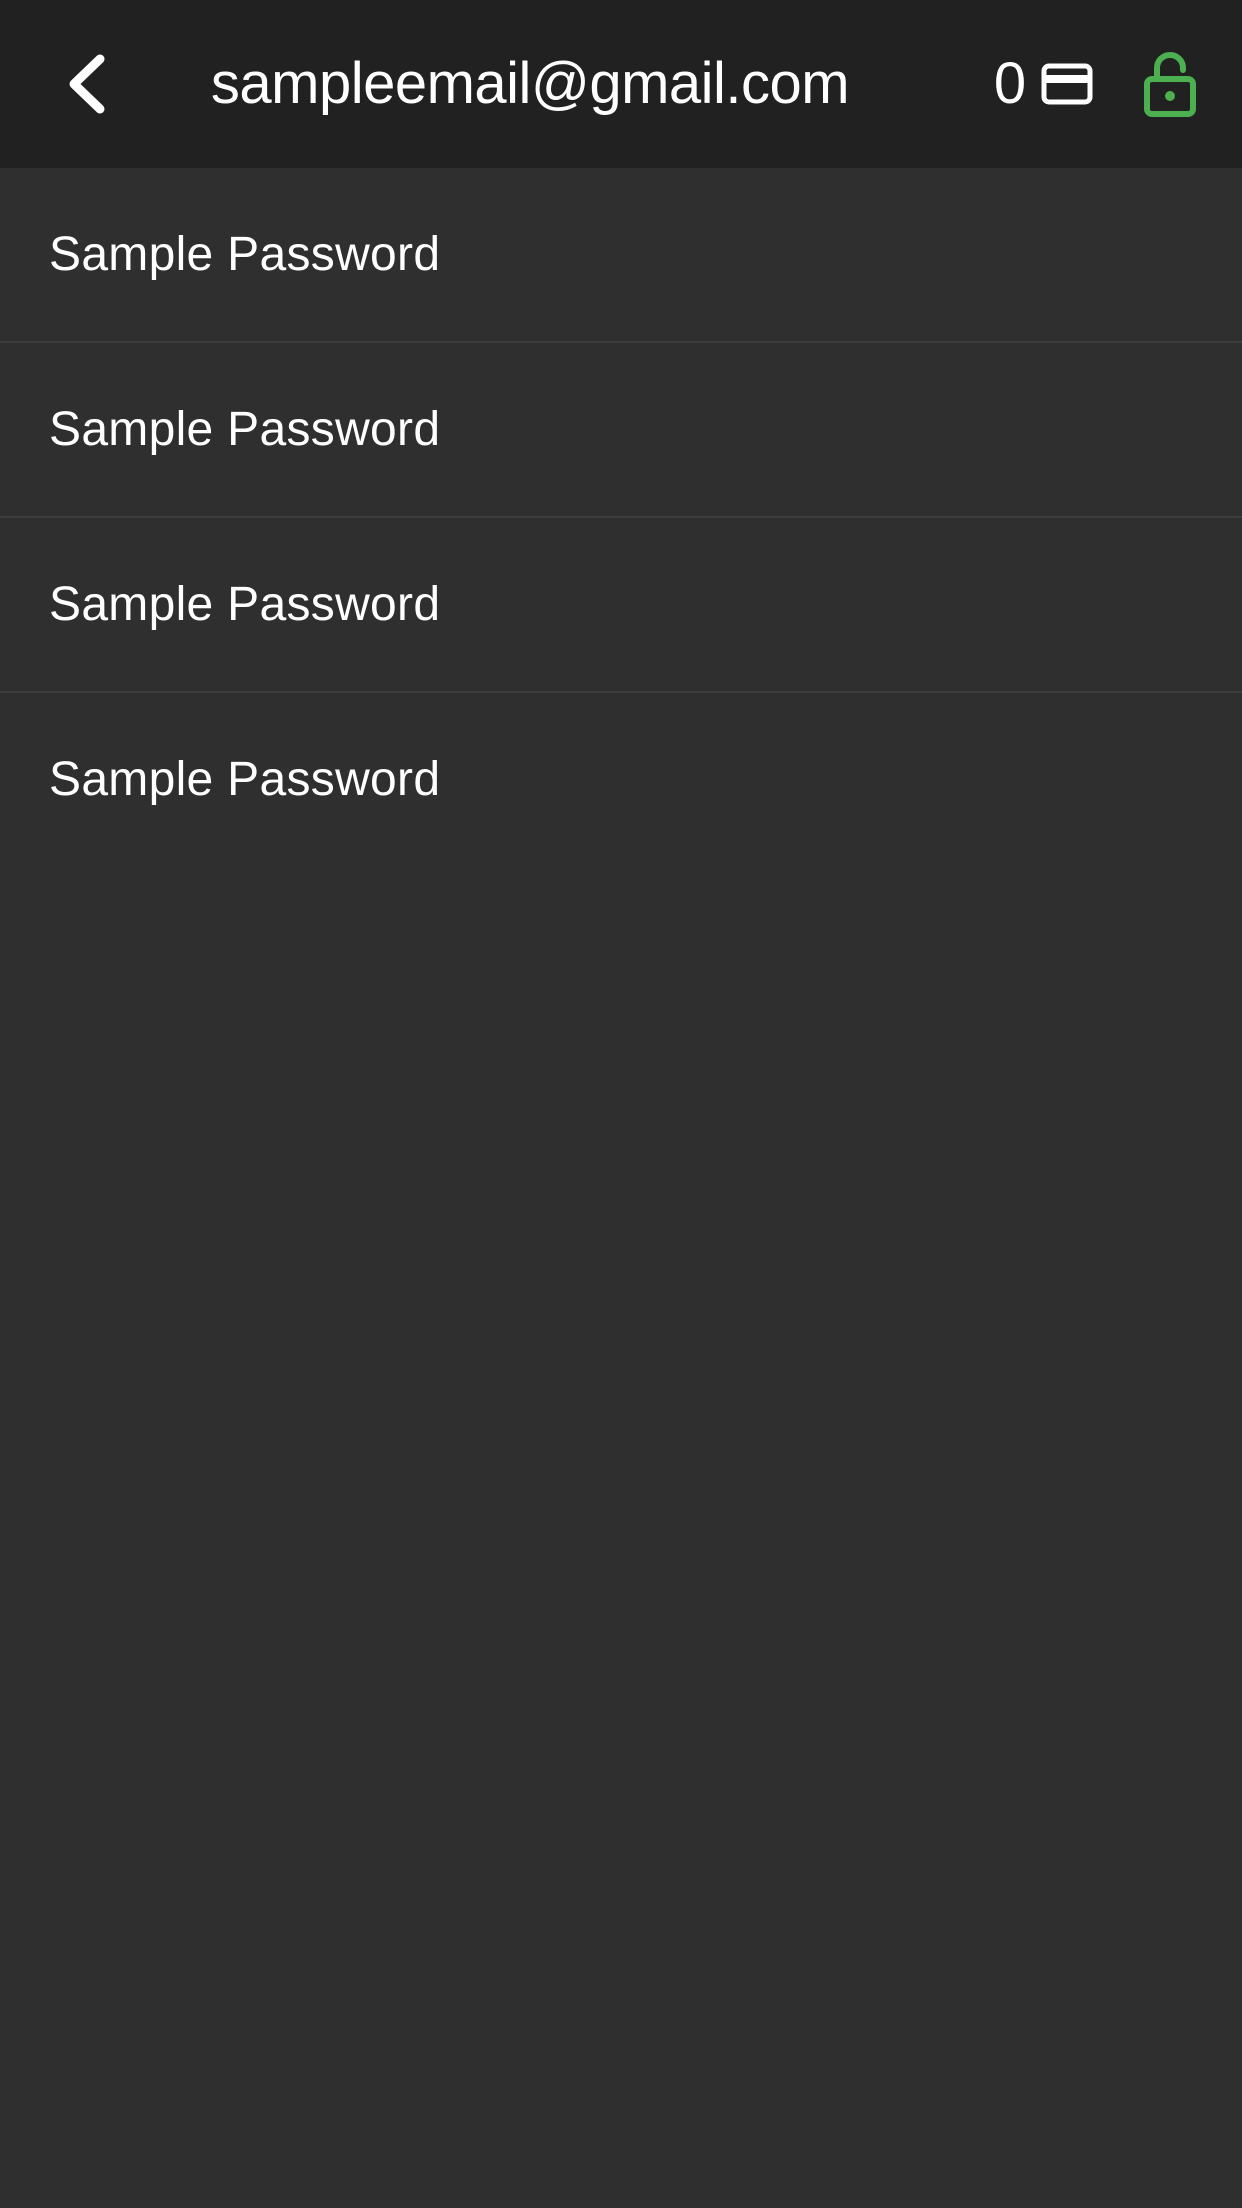 This screenshot has height=2208, width=1242. I want to click on top-navigation-bar: sampleemail@gmail.com 0, so click(621, 84).